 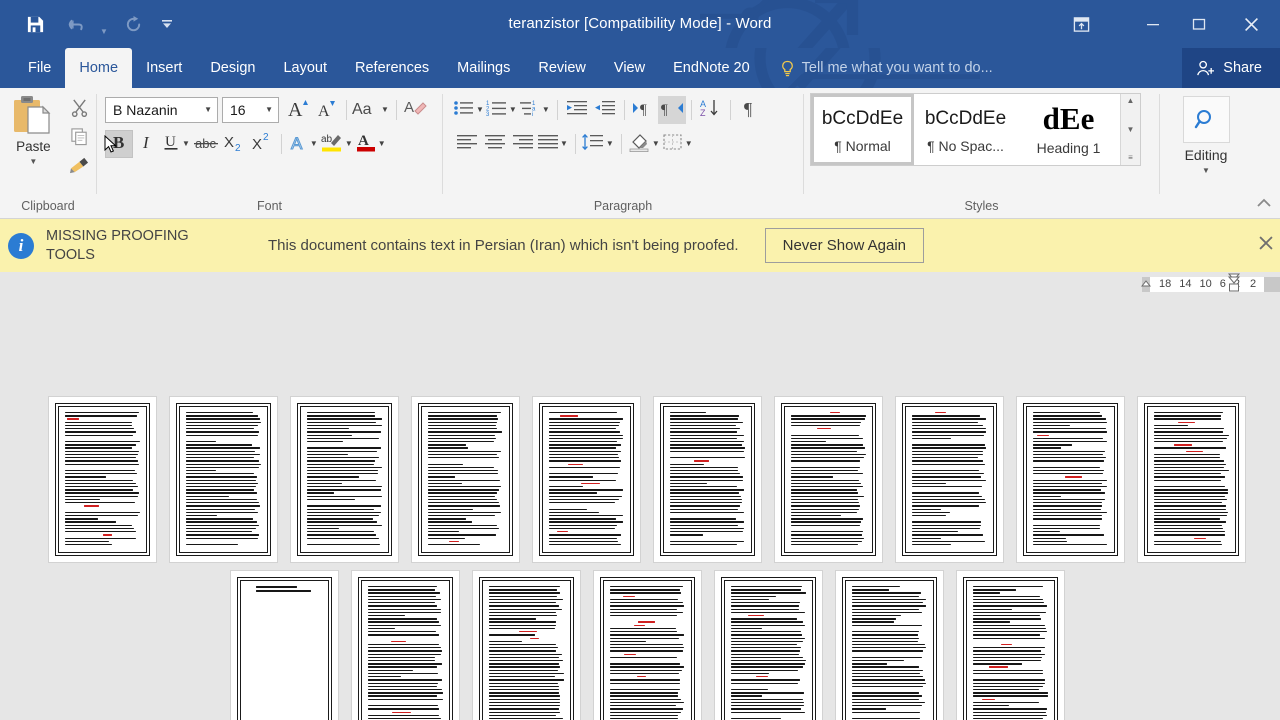 I want to click on save-icon, so click(x=35, y=24).